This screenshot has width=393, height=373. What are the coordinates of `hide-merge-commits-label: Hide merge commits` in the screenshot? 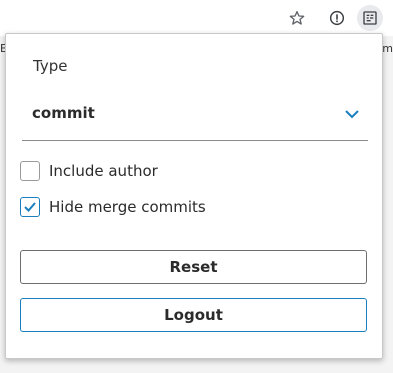 It's located at (127, 207).